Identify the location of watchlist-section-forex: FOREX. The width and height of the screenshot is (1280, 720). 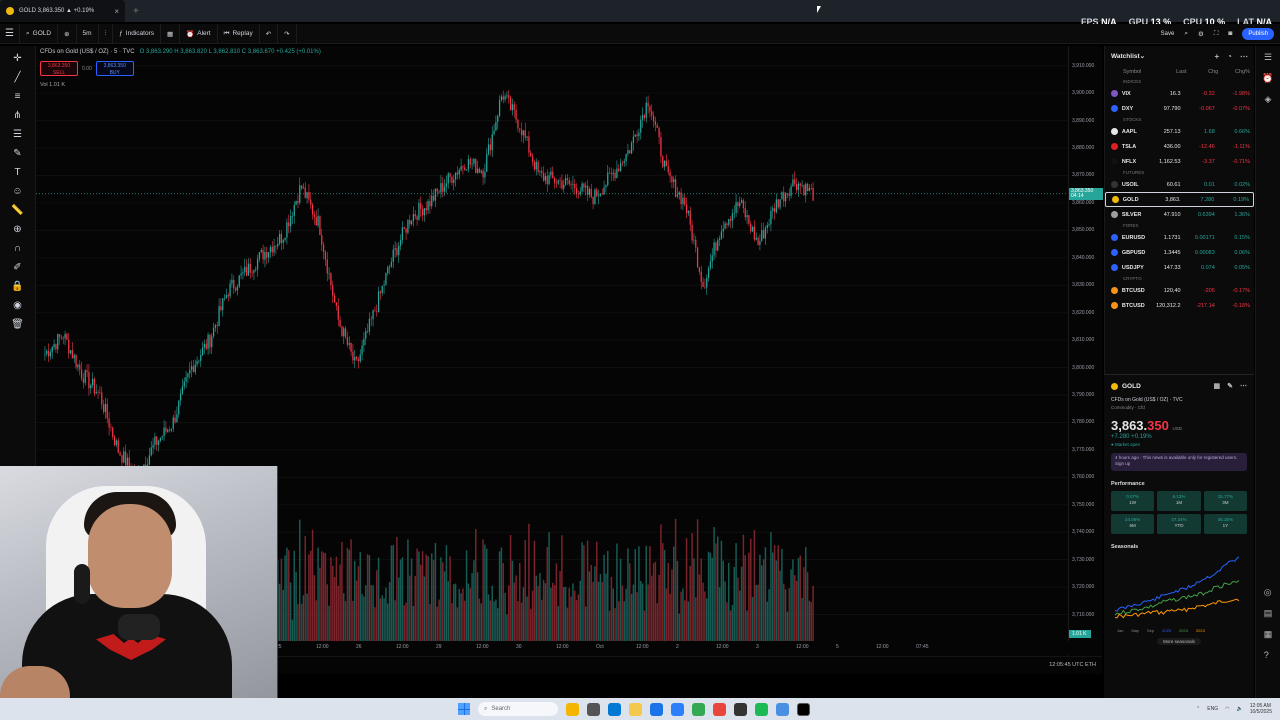
(1179, 226).